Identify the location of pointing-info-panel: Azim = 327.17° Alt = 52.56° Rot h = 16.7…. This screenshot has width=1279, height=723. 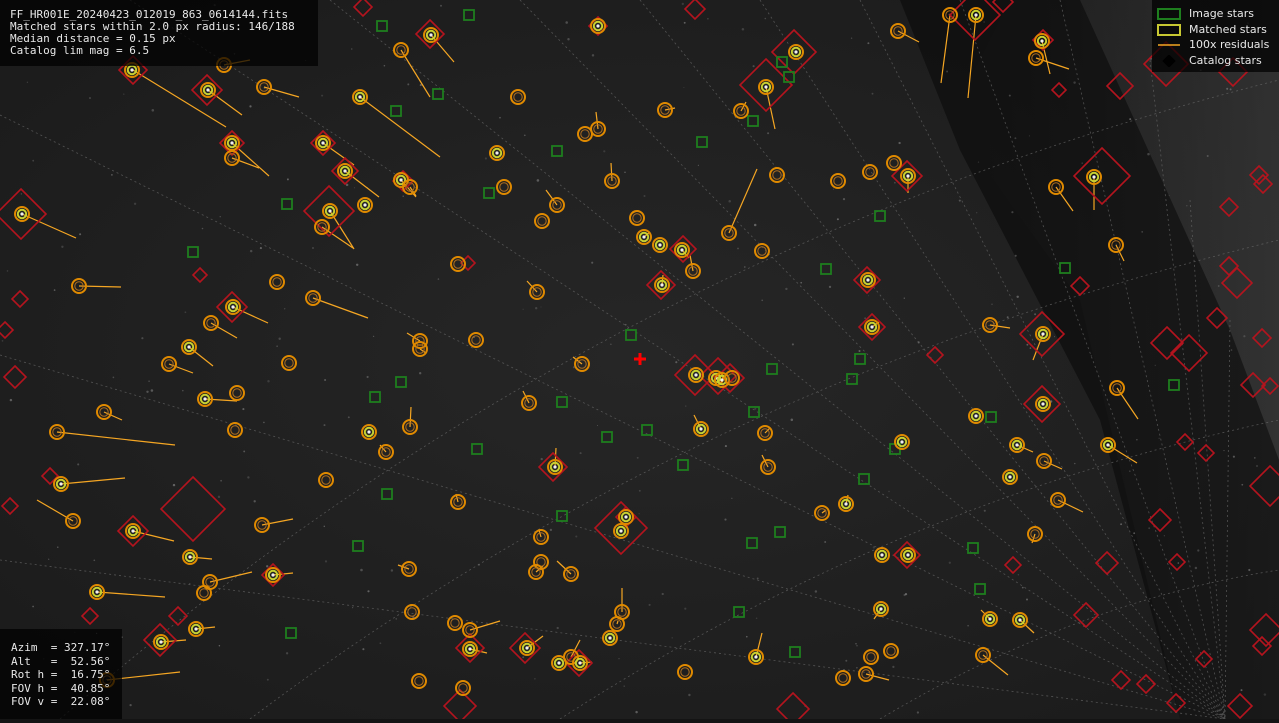
(61, 674).